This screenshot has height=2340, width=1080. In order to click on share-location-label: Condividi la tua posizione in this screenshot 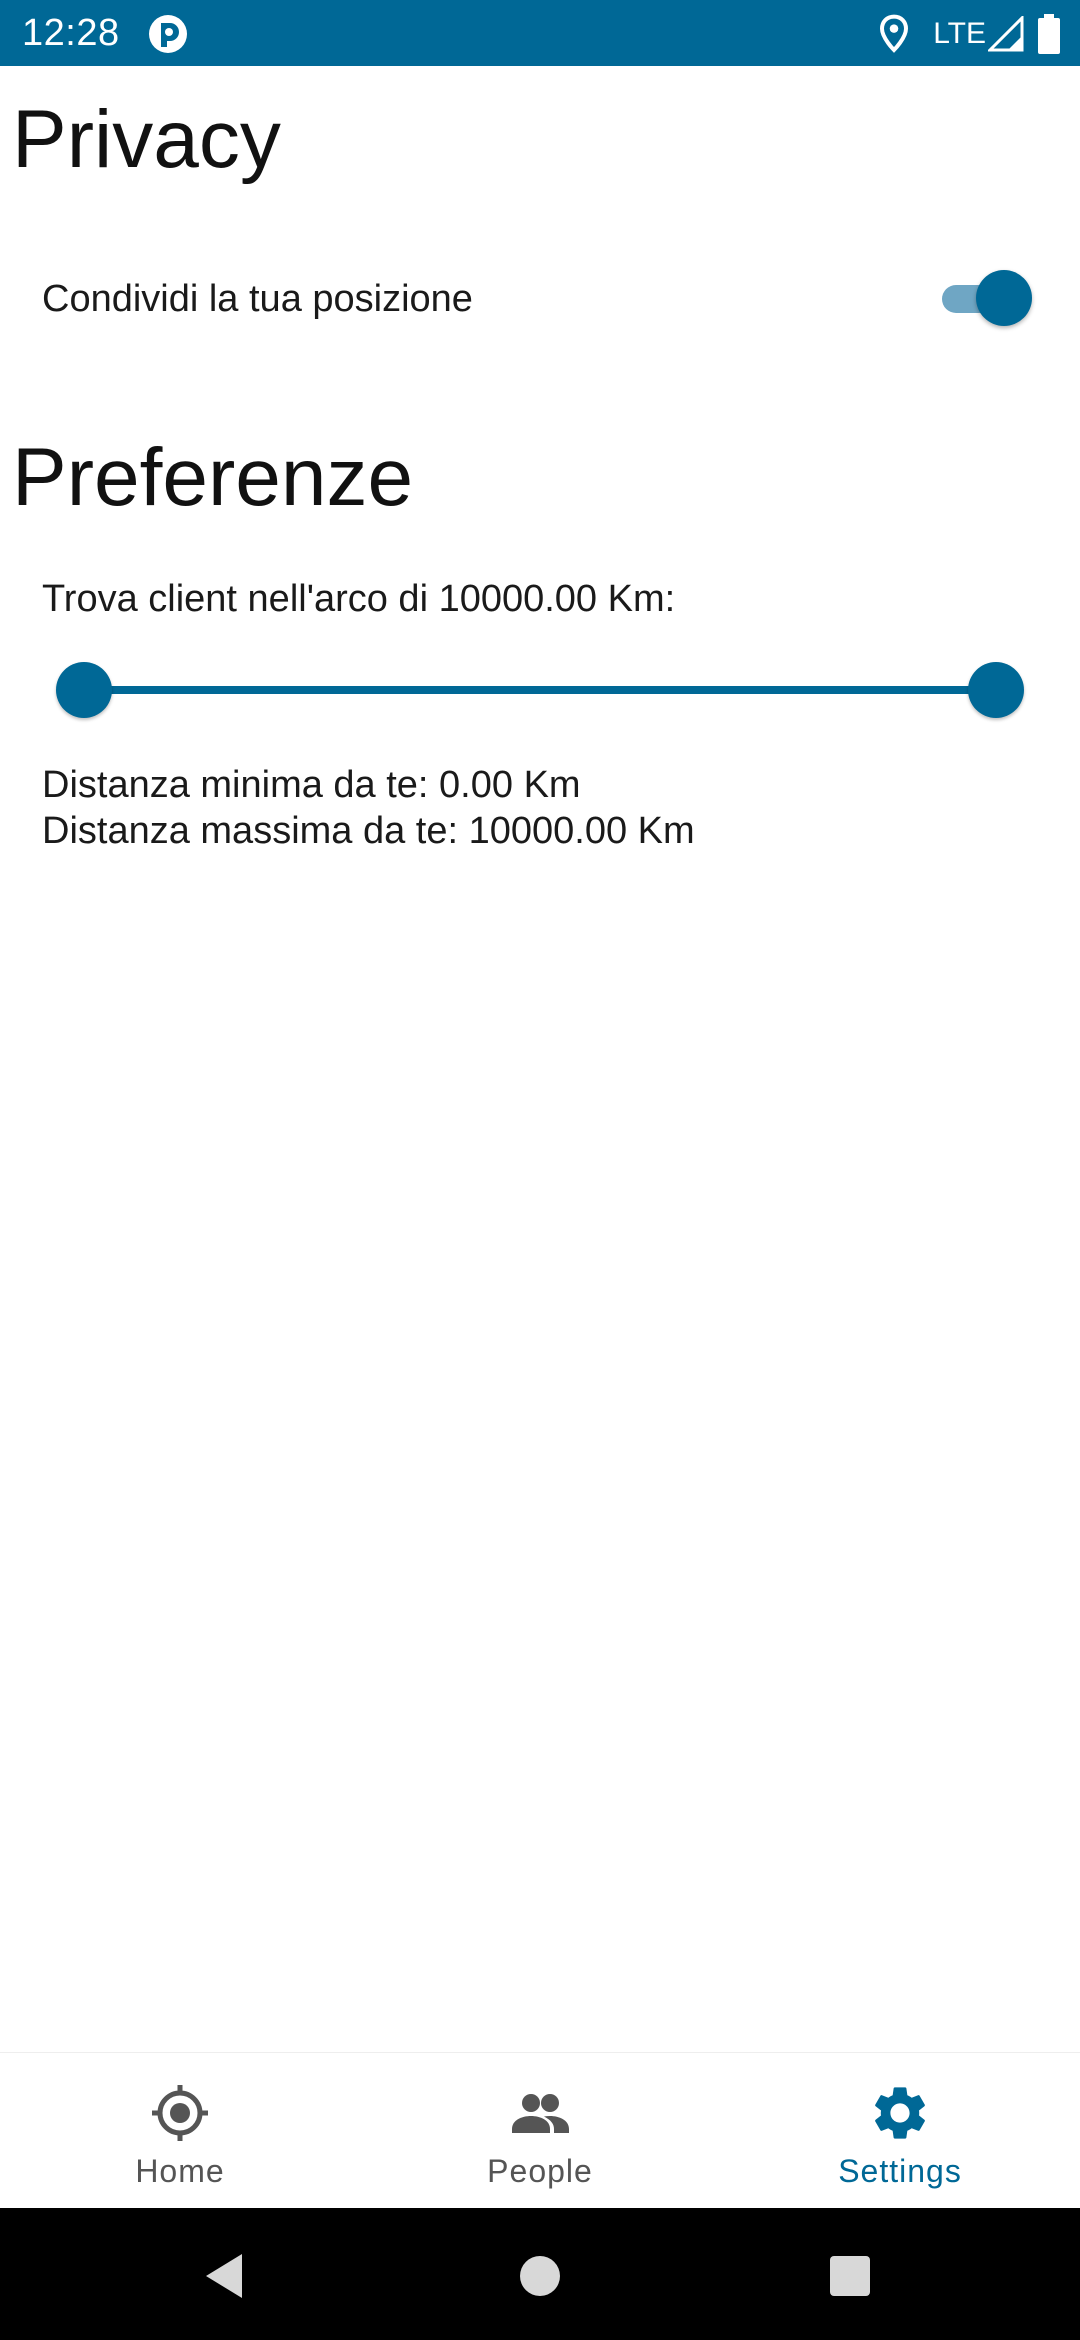, I will do `click(257, 299)`.